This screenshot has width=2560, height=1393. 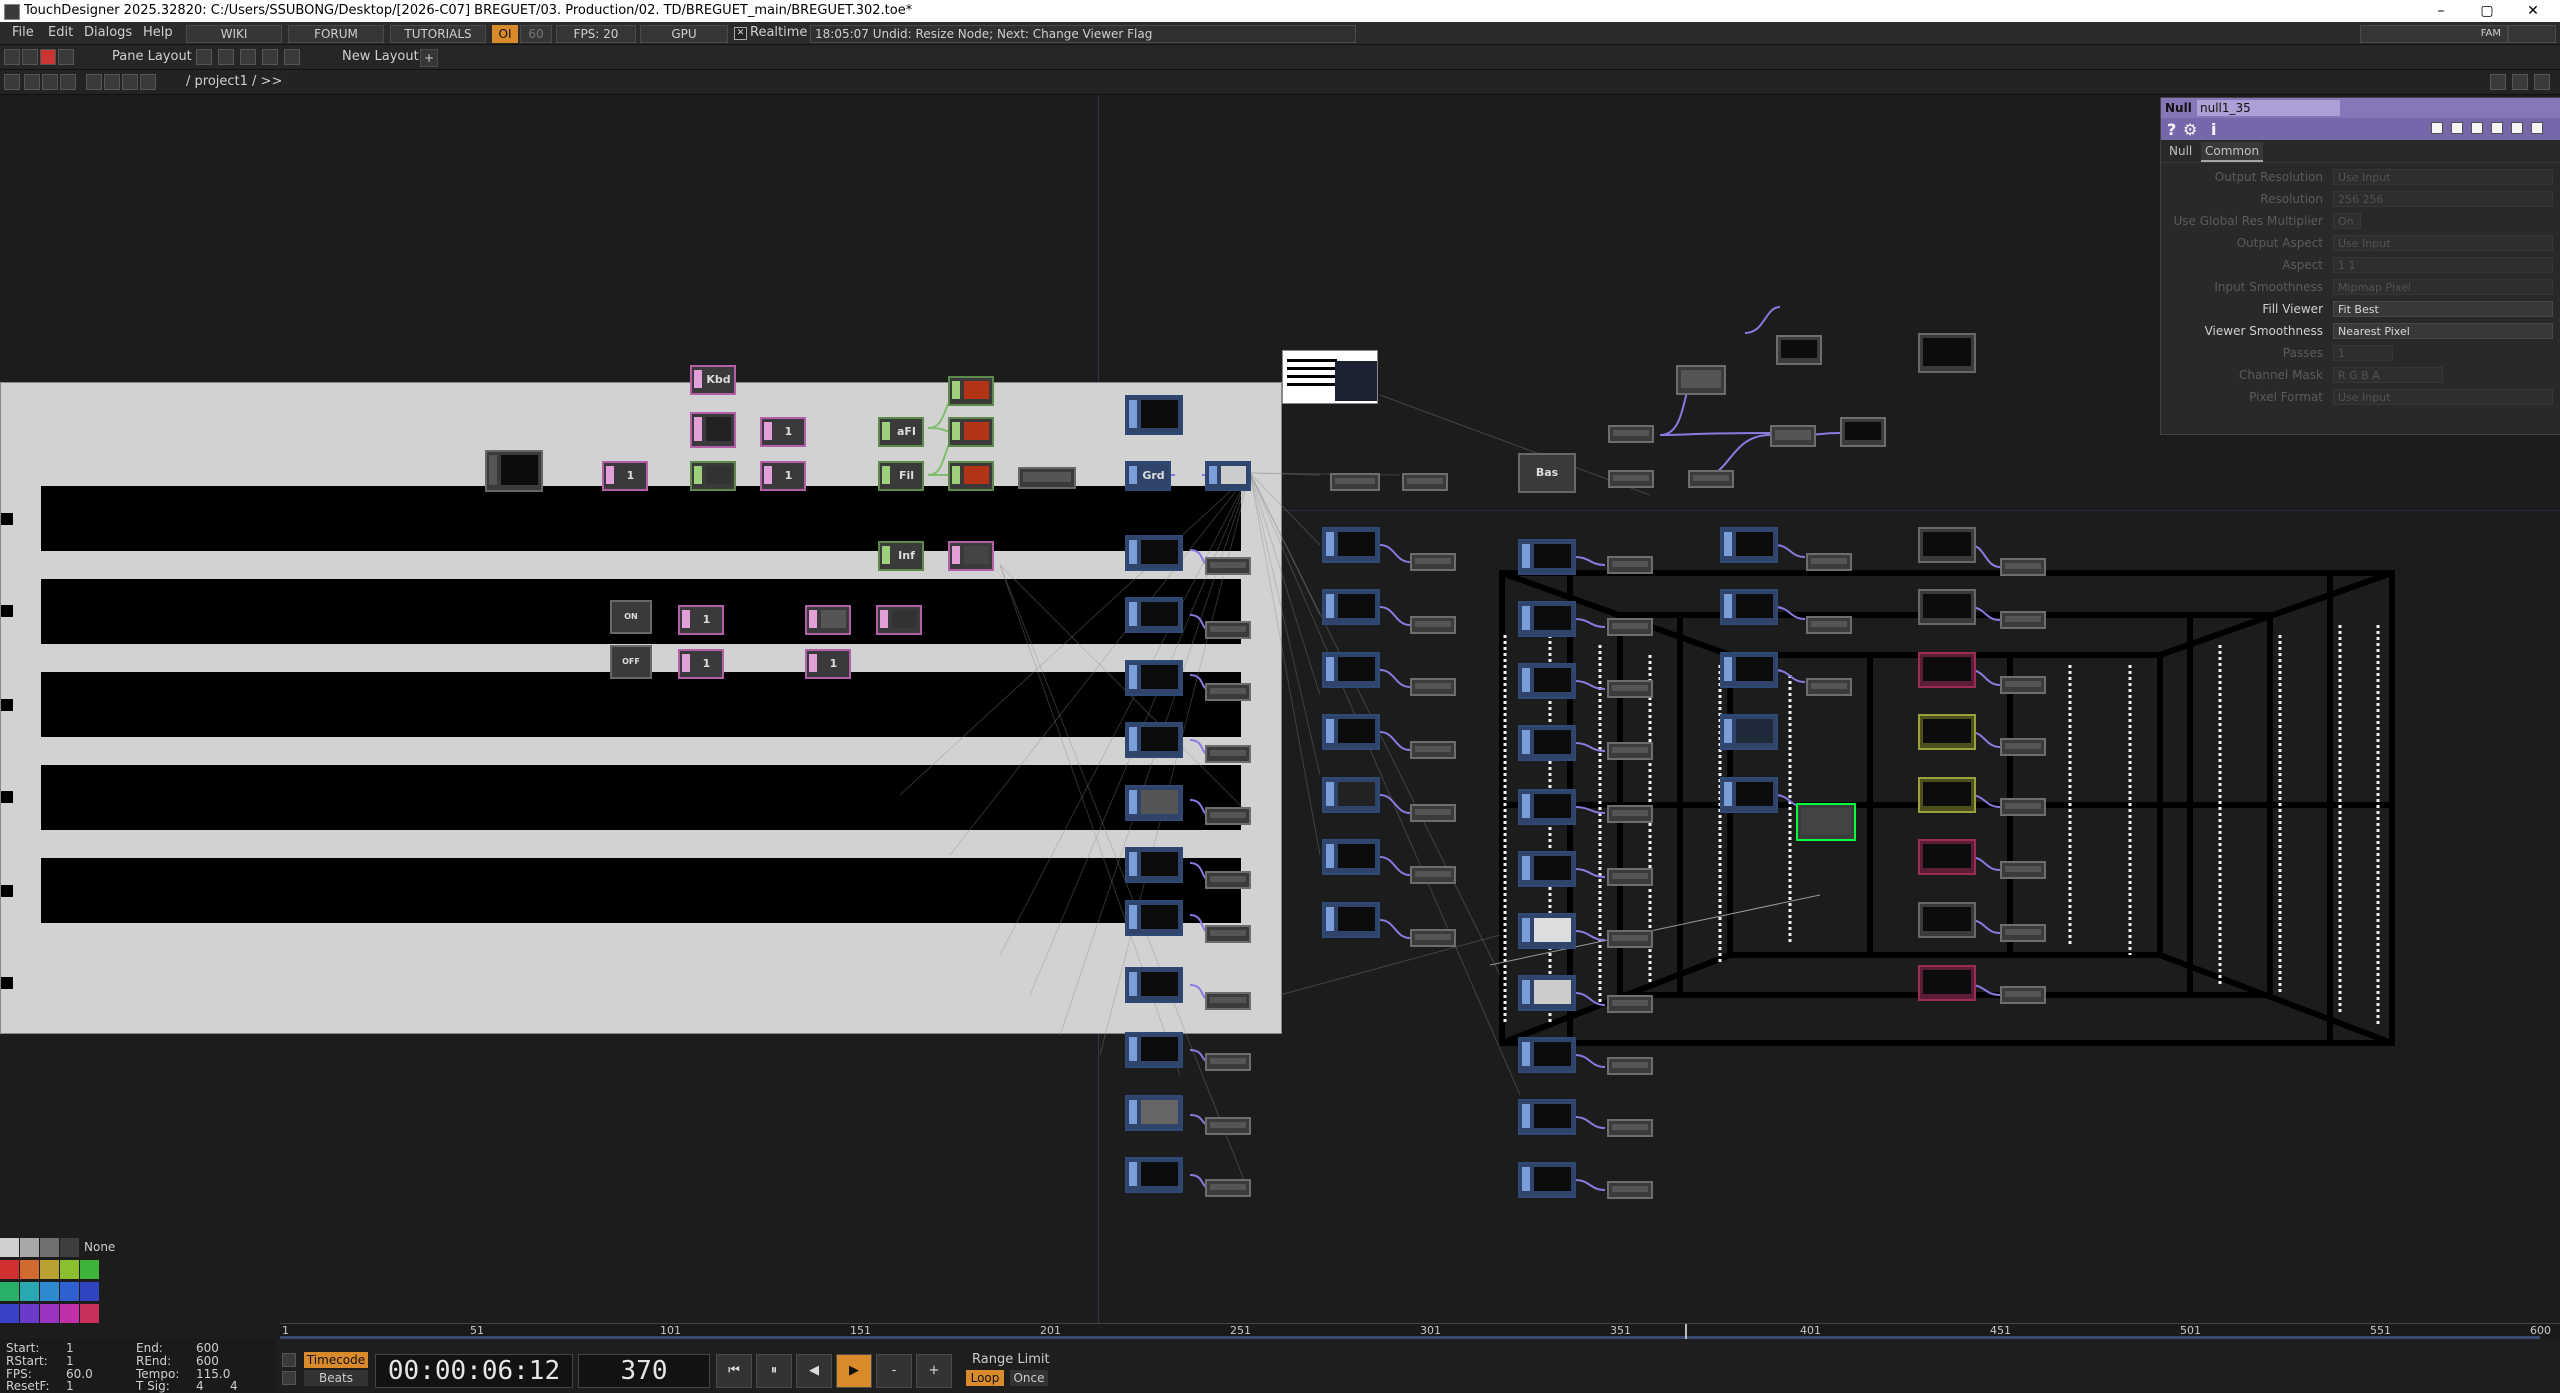 I want to click on search-icon, so click(x=130, y=82).